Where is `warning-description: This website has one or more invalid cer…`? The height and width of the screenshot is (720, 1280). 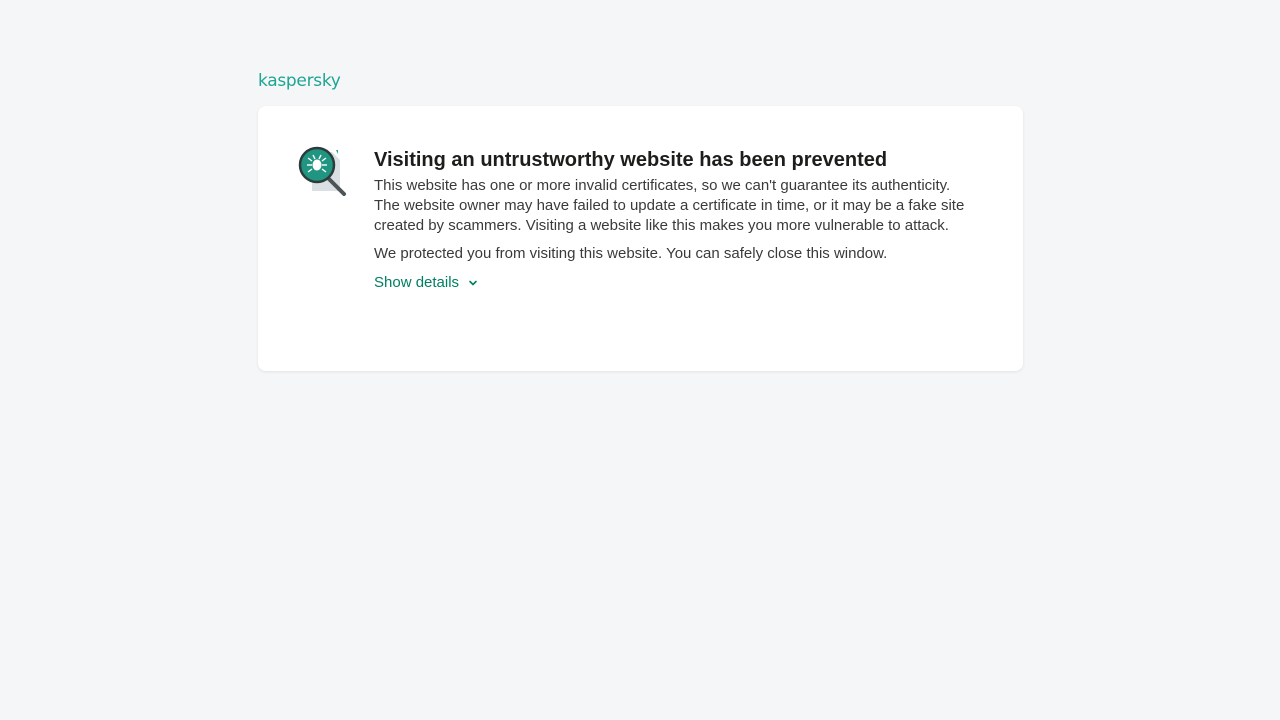 warning-description: This website has one or more invalid cer… is located at coordinates (669, 205).